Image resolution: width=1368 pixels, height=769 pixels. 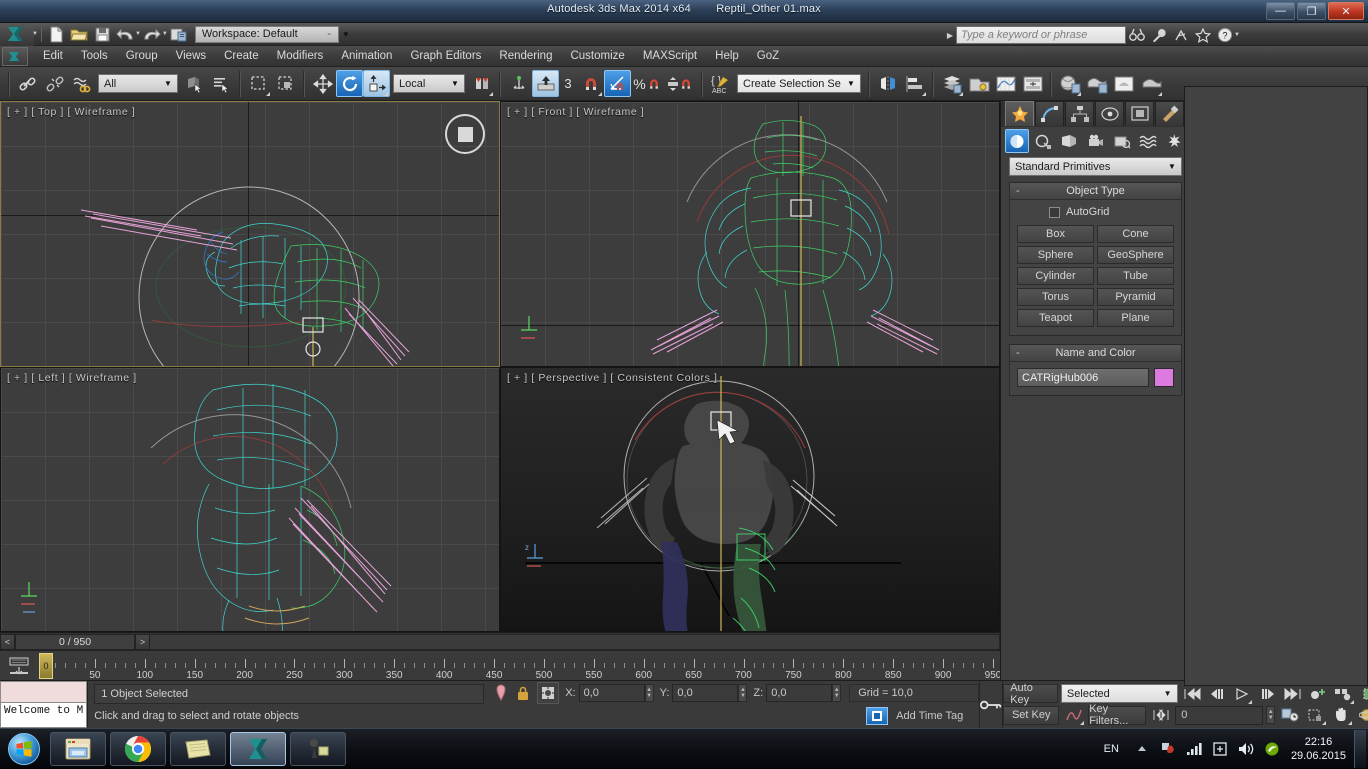 What do you see at coordinates (501, 693) in the screenshot?
I see `isolate-selection-icon` at bounding box center [501, 693].